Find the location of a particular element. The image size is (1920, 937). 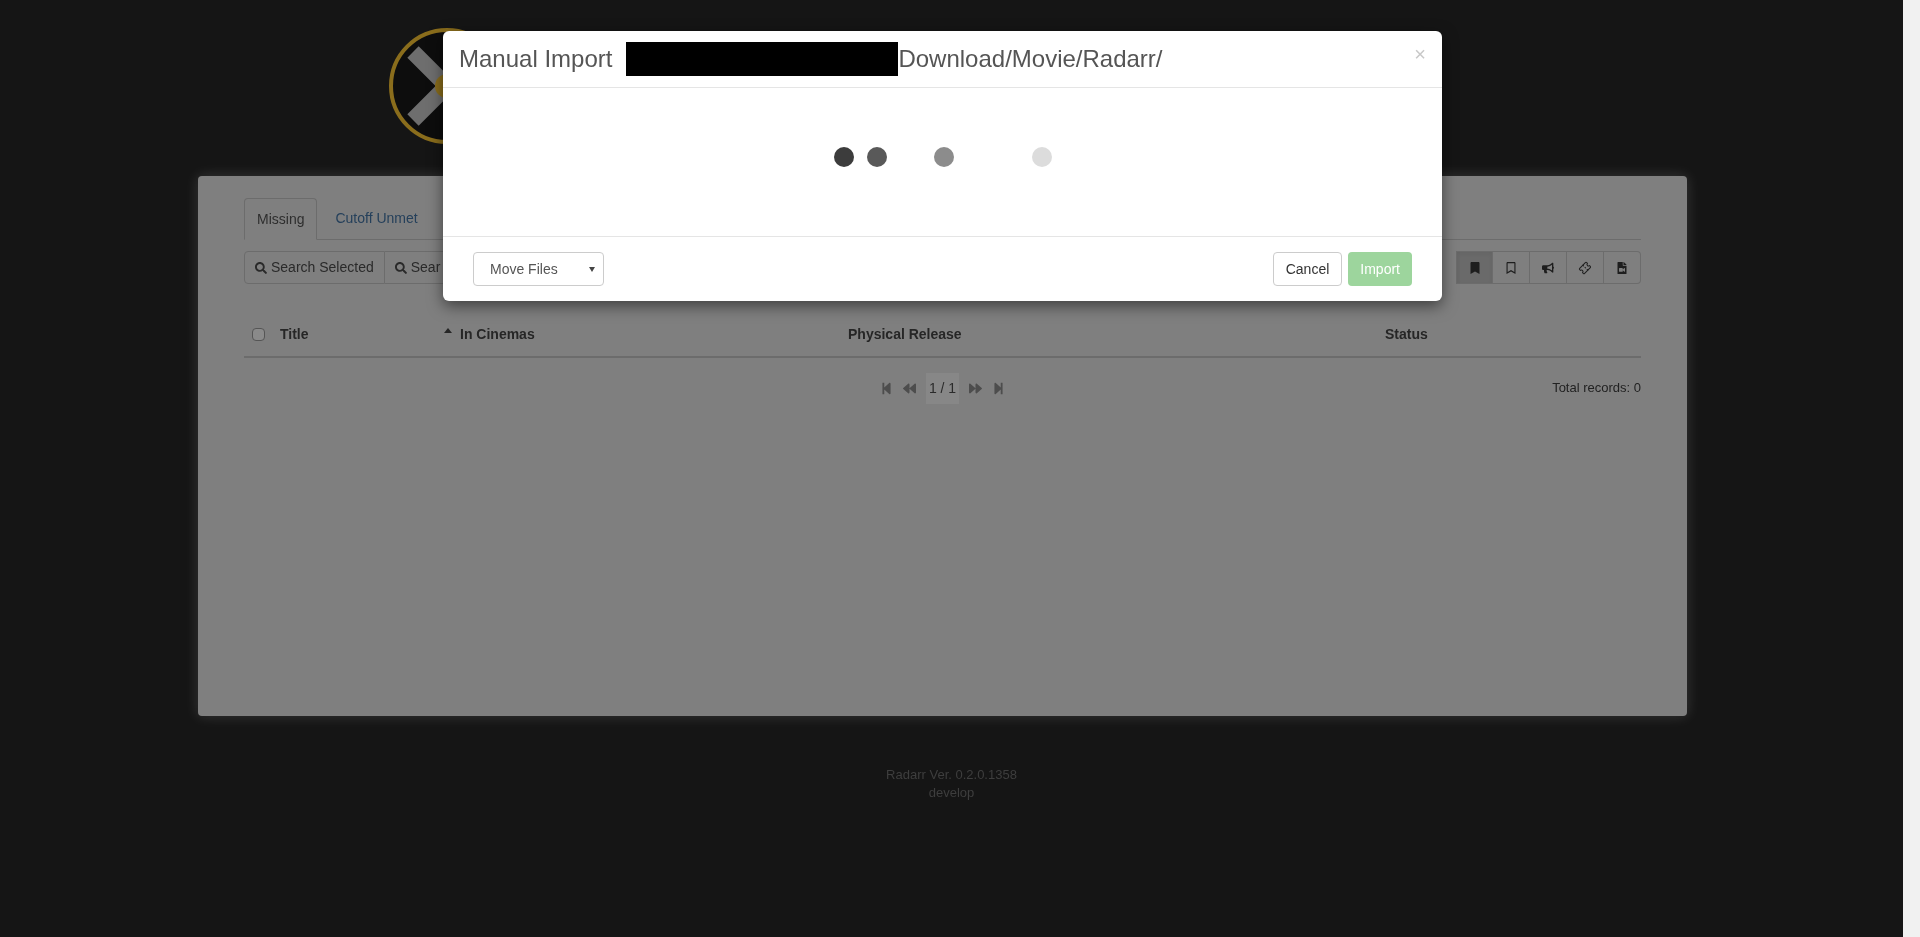

megaphone-button is located at coordinates (1548, 267).